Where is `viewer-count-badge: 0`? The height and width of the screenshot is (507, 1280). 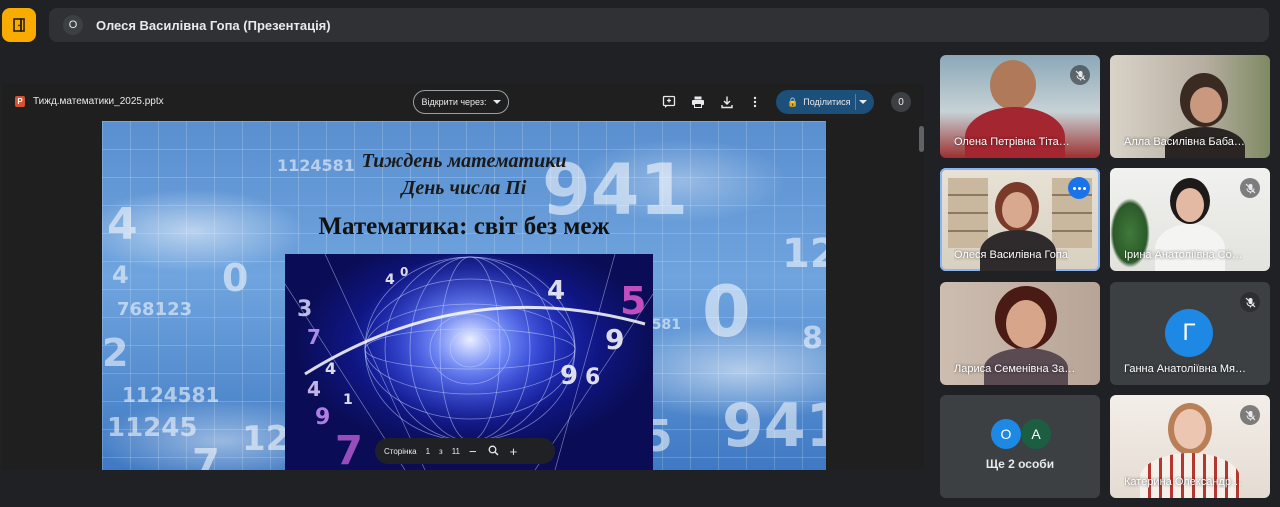
viewer-count-badge: 0 is located at coordinates (901, 102).